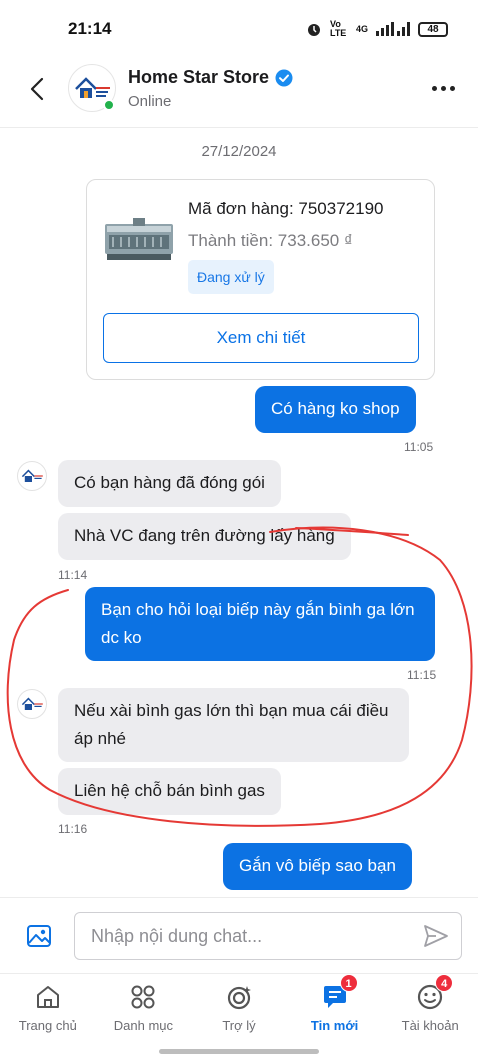 The image size is (478, 1062). I want to click on chevron-left-icon, so click(37, 89).